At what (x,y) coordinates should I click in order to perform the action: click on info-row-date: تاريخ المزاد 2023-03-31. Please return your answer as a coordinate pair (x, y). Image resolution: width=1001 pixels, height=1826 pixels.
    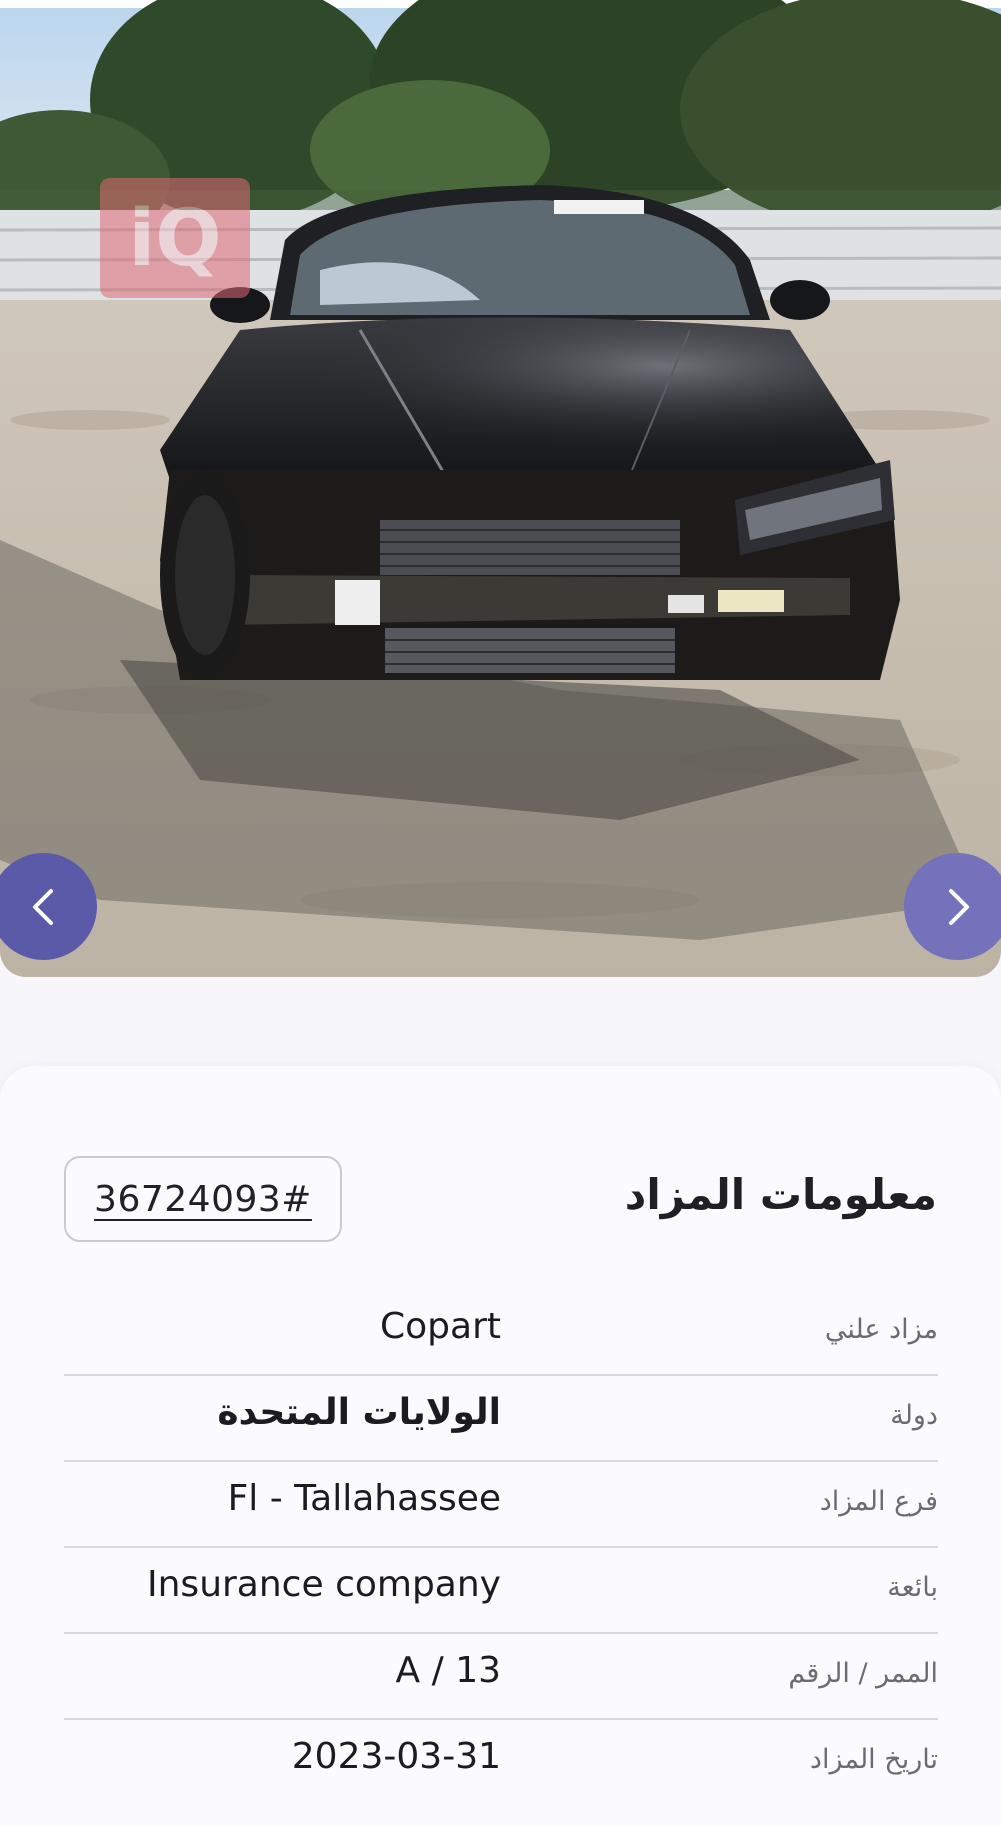
    Looking at the image, I should click on (501, 1763).